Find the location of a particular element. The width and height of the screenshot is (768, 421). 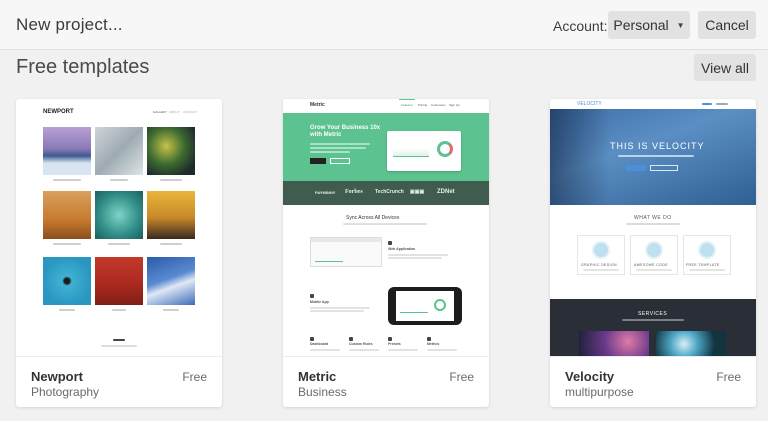

preview-nav-item is located at coordinates (707, 104).